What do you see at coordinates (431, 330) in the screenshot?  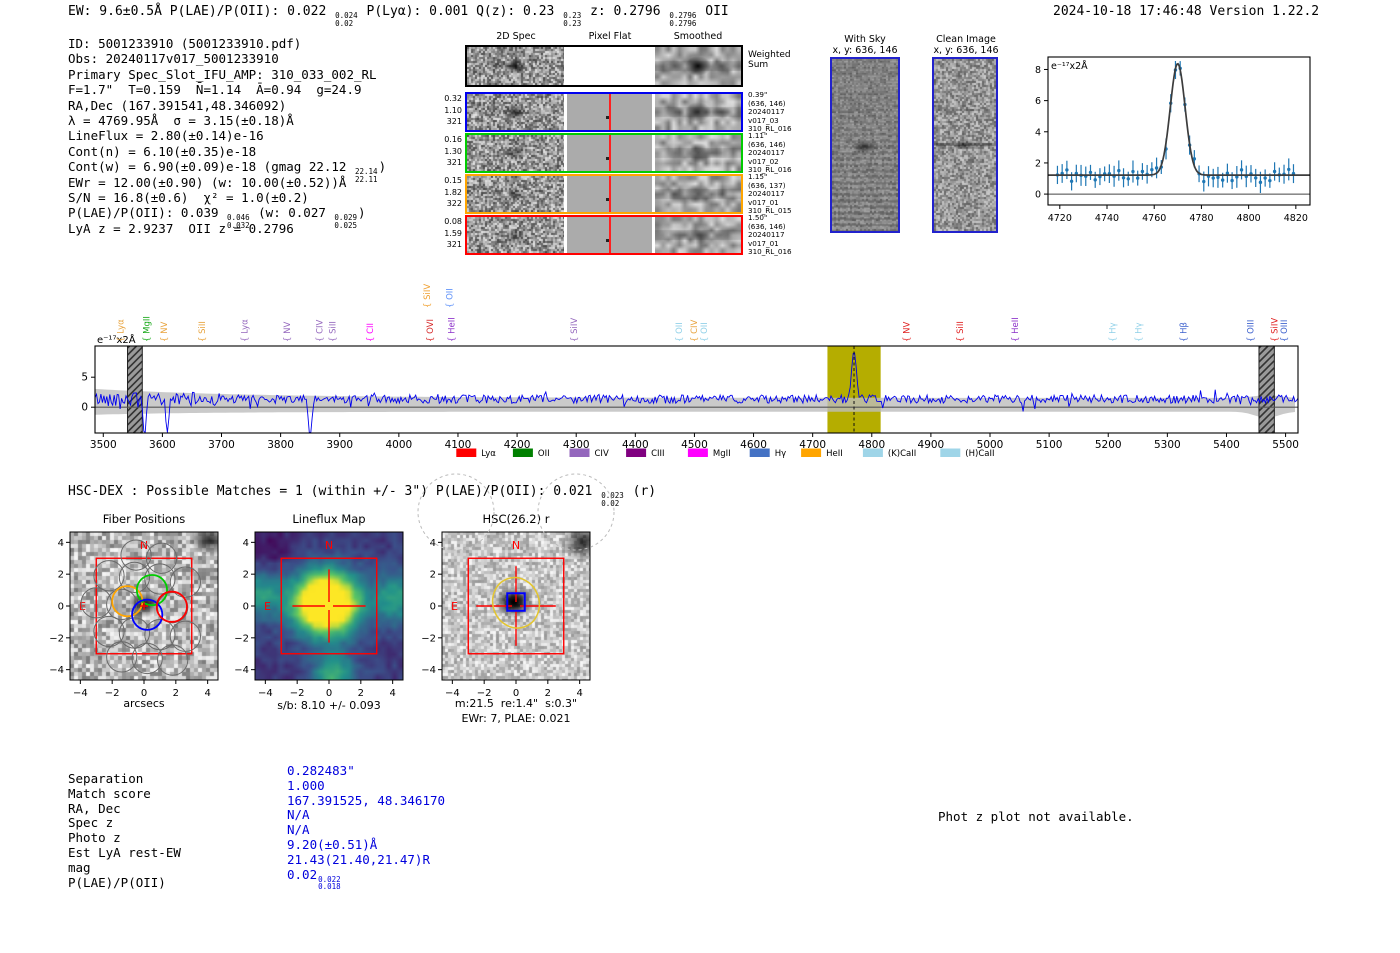 I see `emission-line-label: { OVI` at bounding box center [431, 330].